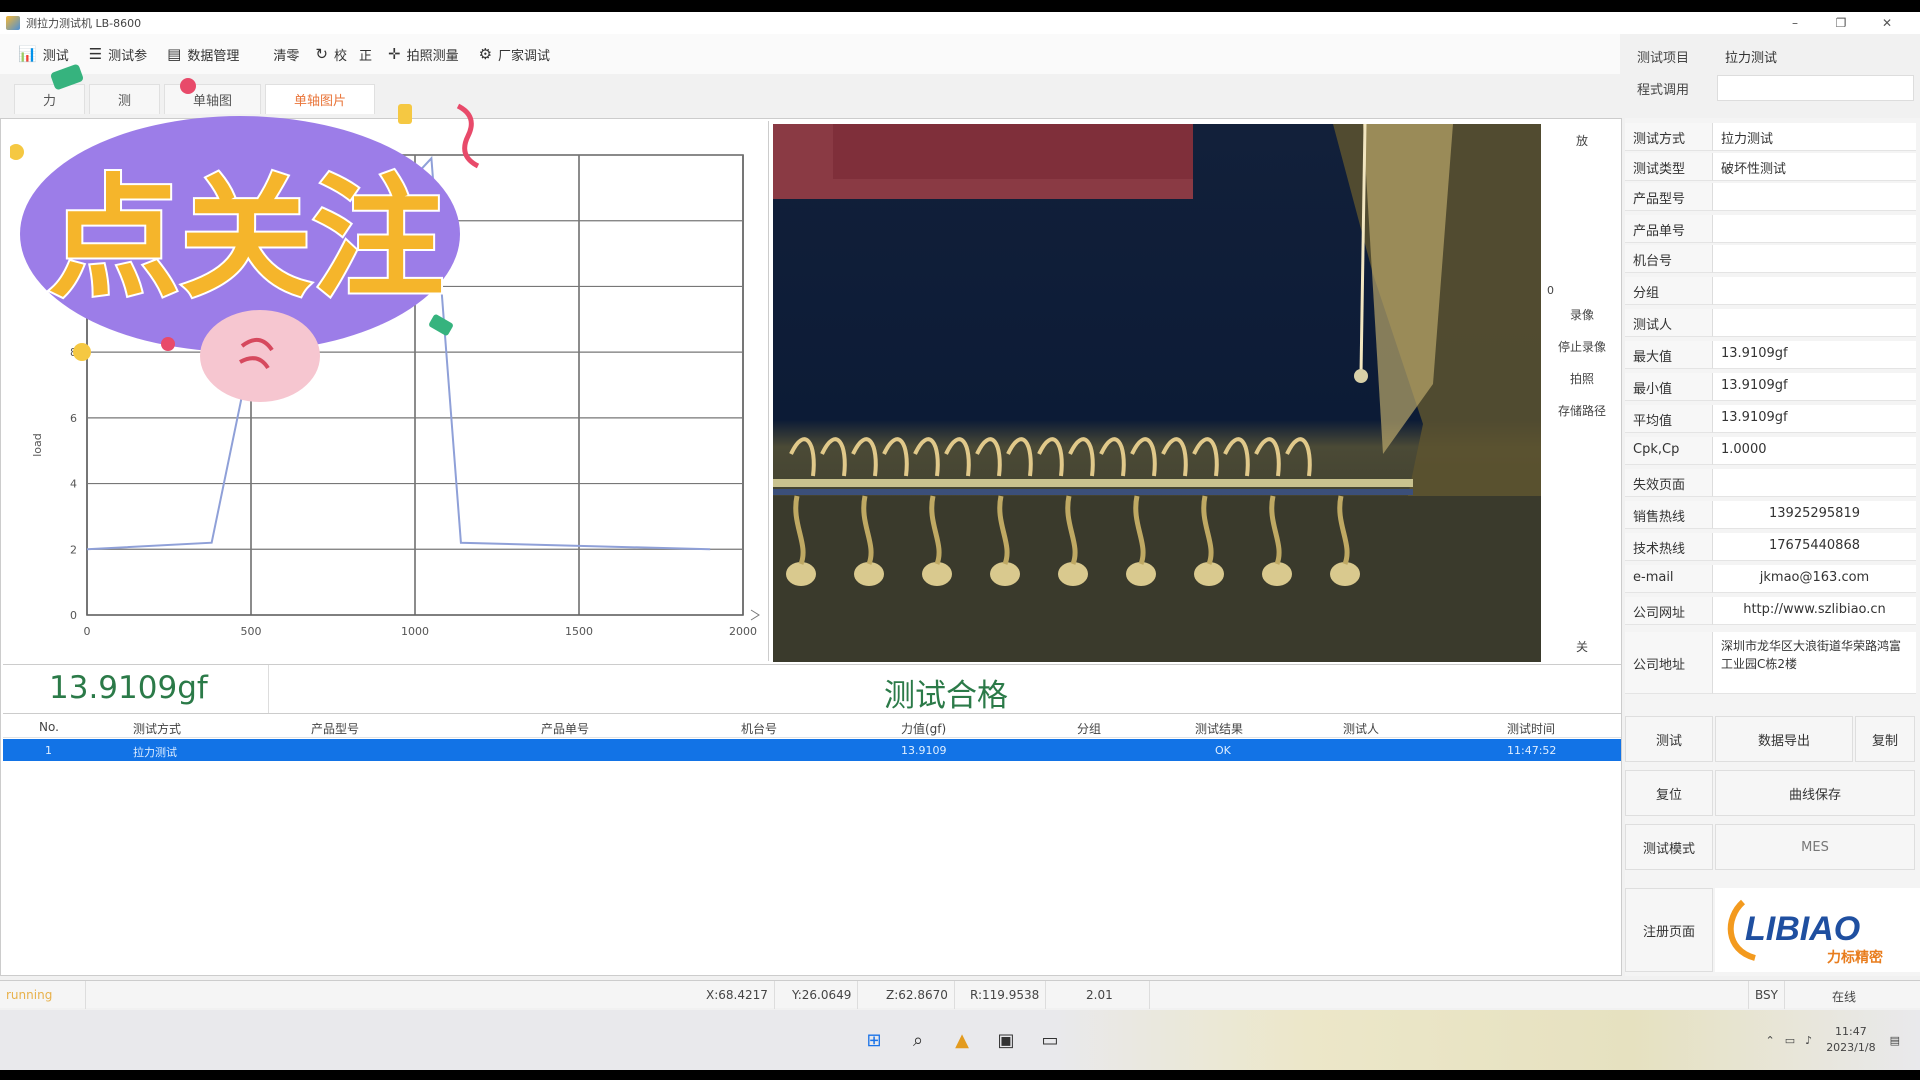 This screenshot has width=1920, height=1080. I want to click on test-item-label: 测试项目, so click(1663, 58).